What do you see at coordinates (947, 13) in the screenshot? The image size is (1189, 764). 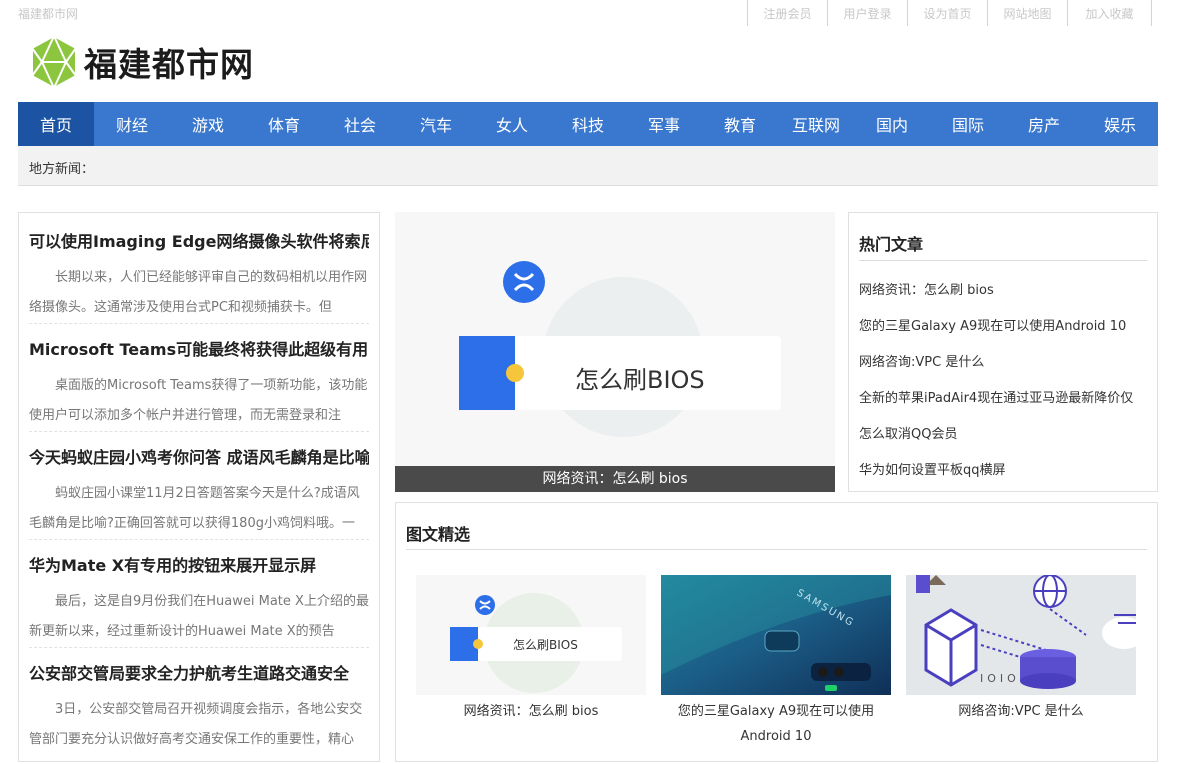 I see `set-homepage-link: 设为首页` at bounding box center [947, 13].